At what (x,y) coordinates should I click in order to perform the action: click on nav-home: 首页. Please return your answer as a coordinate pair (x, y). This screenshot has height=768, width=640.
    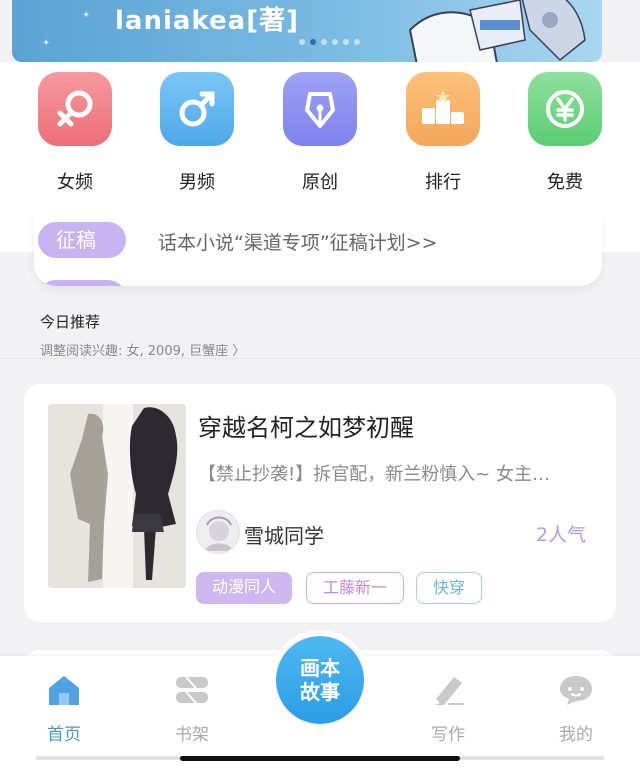
    Looking at the image, I should click on (64, 707).